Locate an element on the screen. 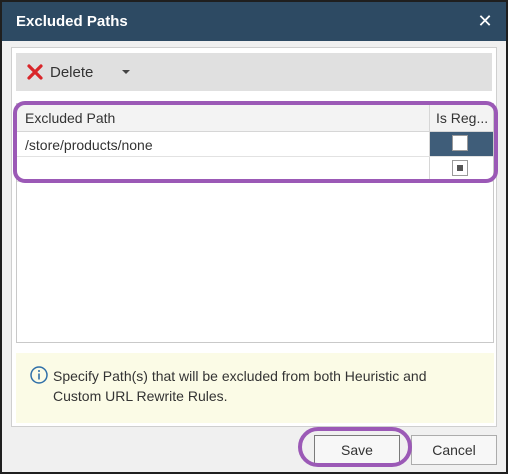 Image resolution: width=508 pixels, height=474 pixels. is-regex-cell is located at coordinates (461, 144).